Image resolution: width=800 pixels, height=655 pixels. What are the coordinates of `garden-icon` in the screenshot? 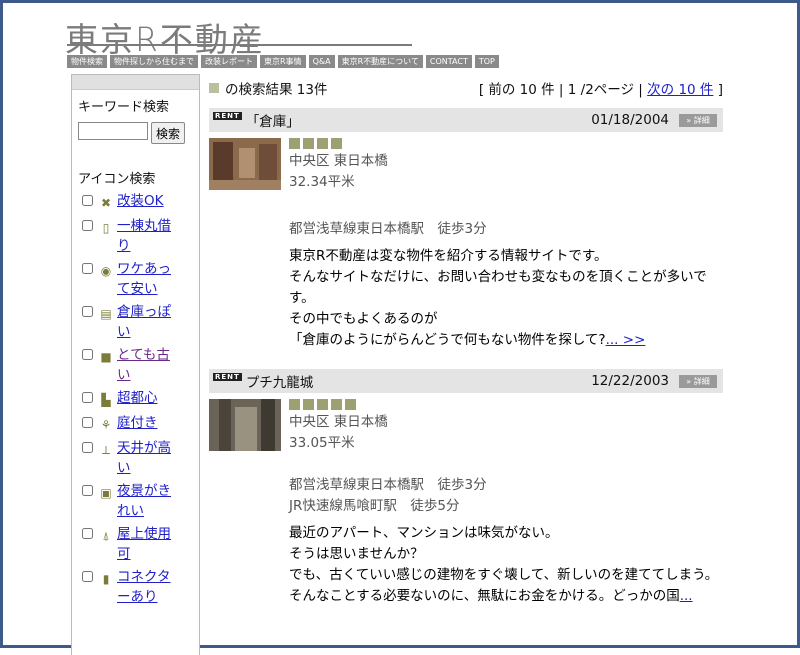 It's located at (336, 404).